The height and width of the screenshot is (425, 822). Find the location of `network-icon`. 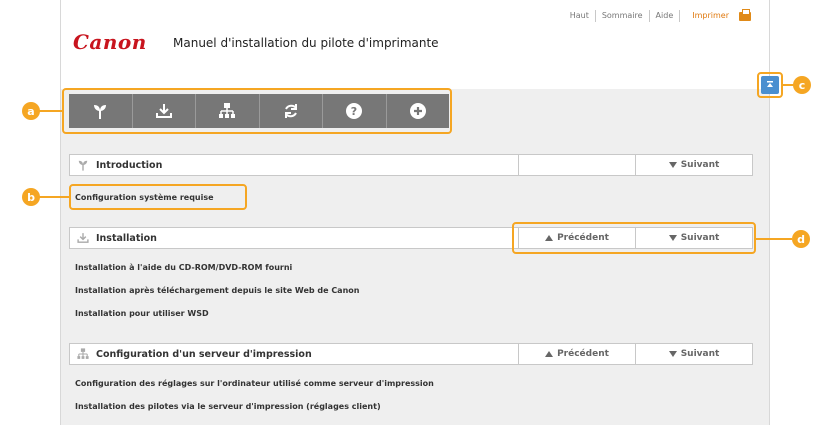

network-icon is located at coordinates (83, 353).